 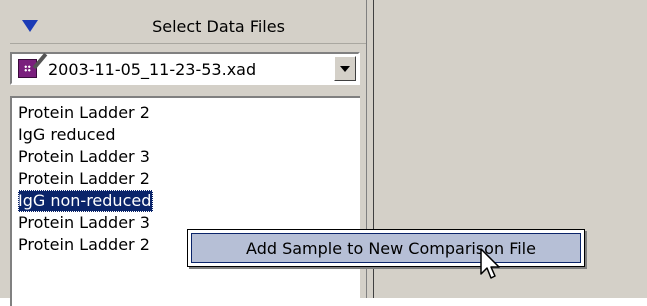 I want to click on context-menu: Add Sample to New Comparison File, so click(x=386, y=248).